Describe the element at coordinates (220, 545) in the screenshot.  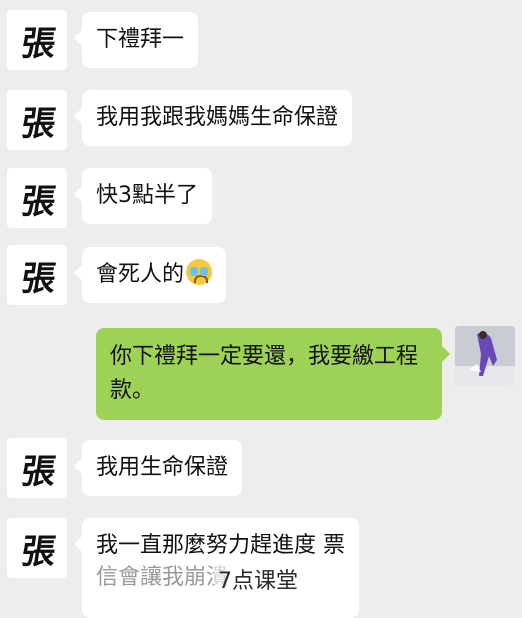
I see `message-text: 我一直那麼努力趕進度 票` at that location.